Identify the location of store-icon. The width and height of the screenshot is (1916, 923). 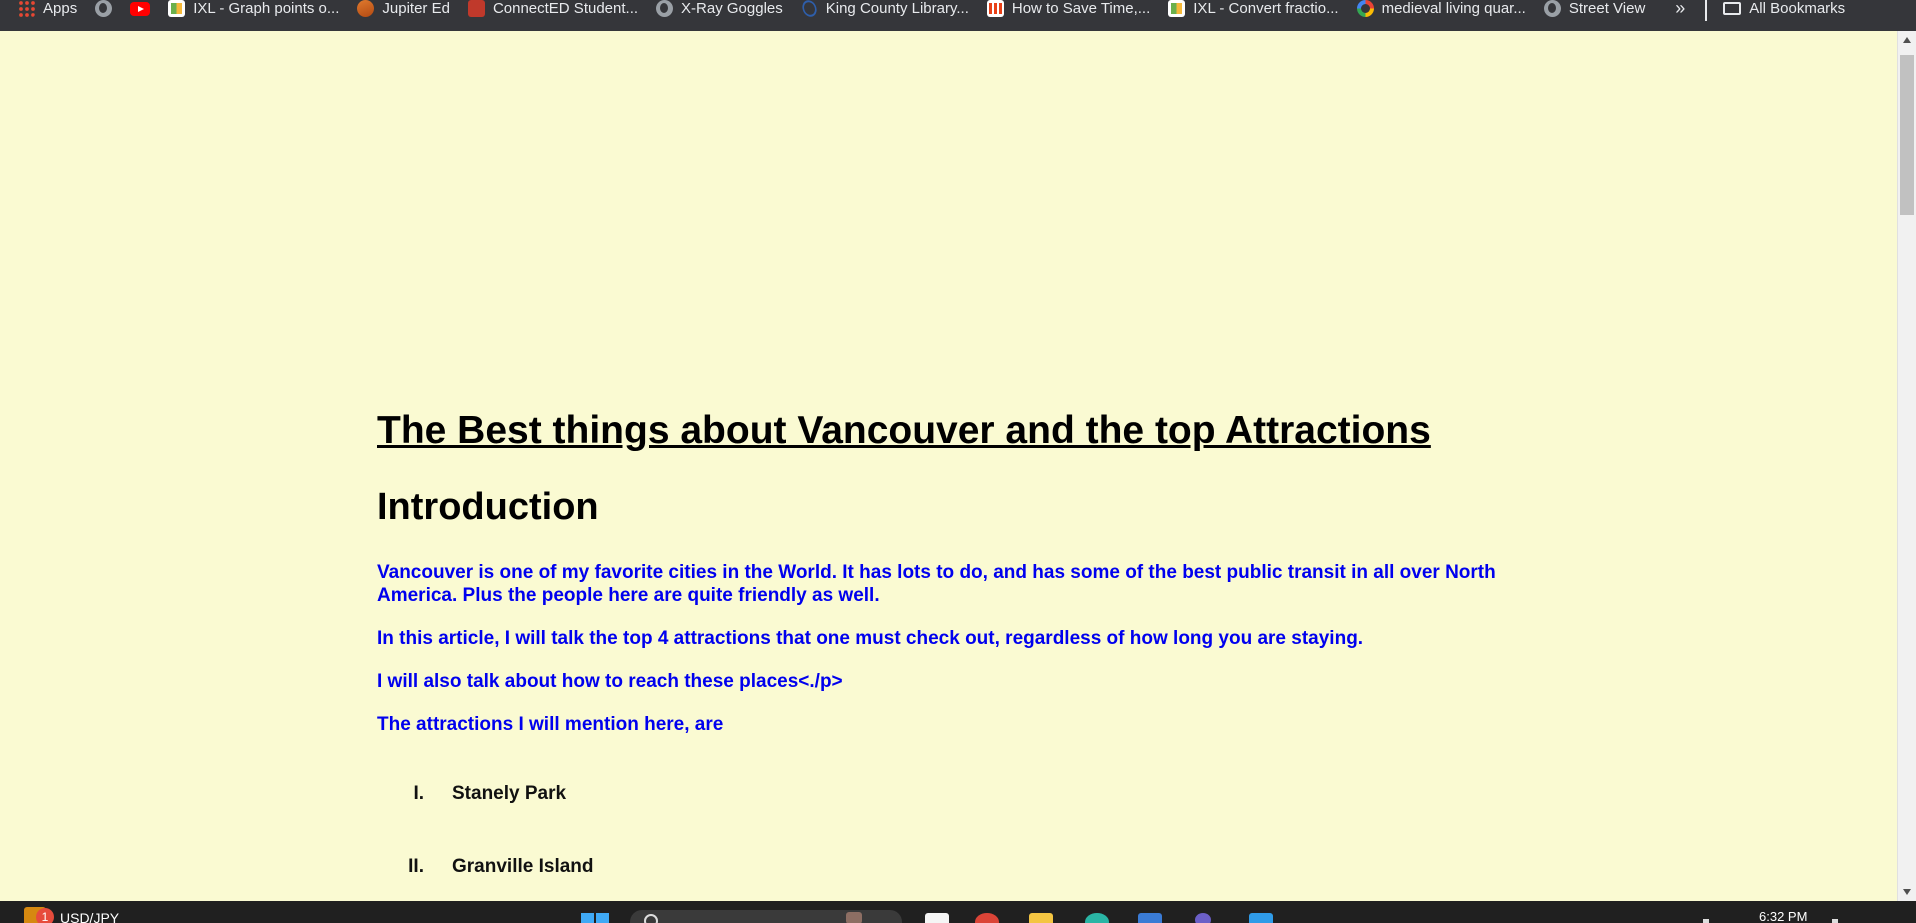
(1150, 918).